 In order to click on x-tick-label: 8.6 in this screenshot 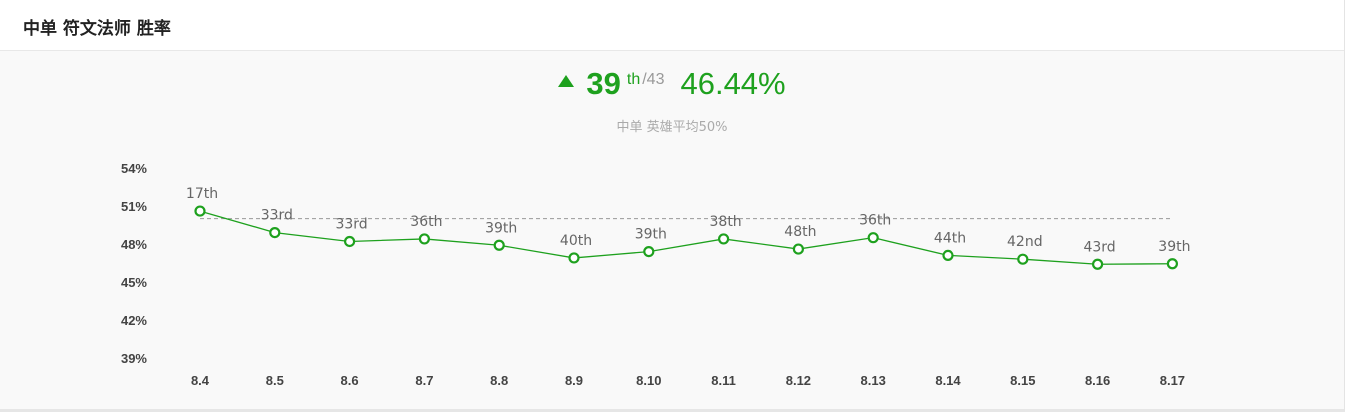, I will do `click(350, 380)`.